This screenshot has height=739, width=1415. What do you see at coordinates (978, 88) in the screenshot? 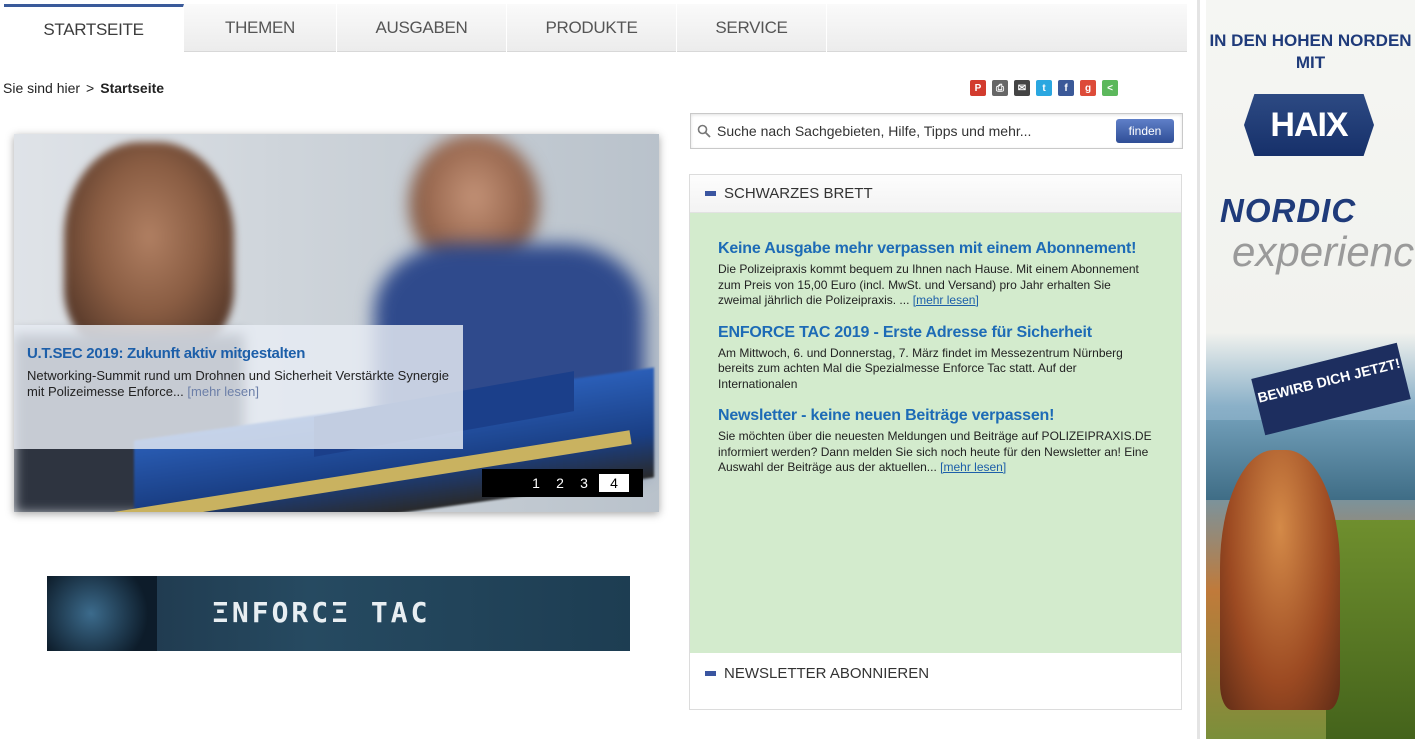
I see `pdf-icon: P` at bounding box center [978, 88].